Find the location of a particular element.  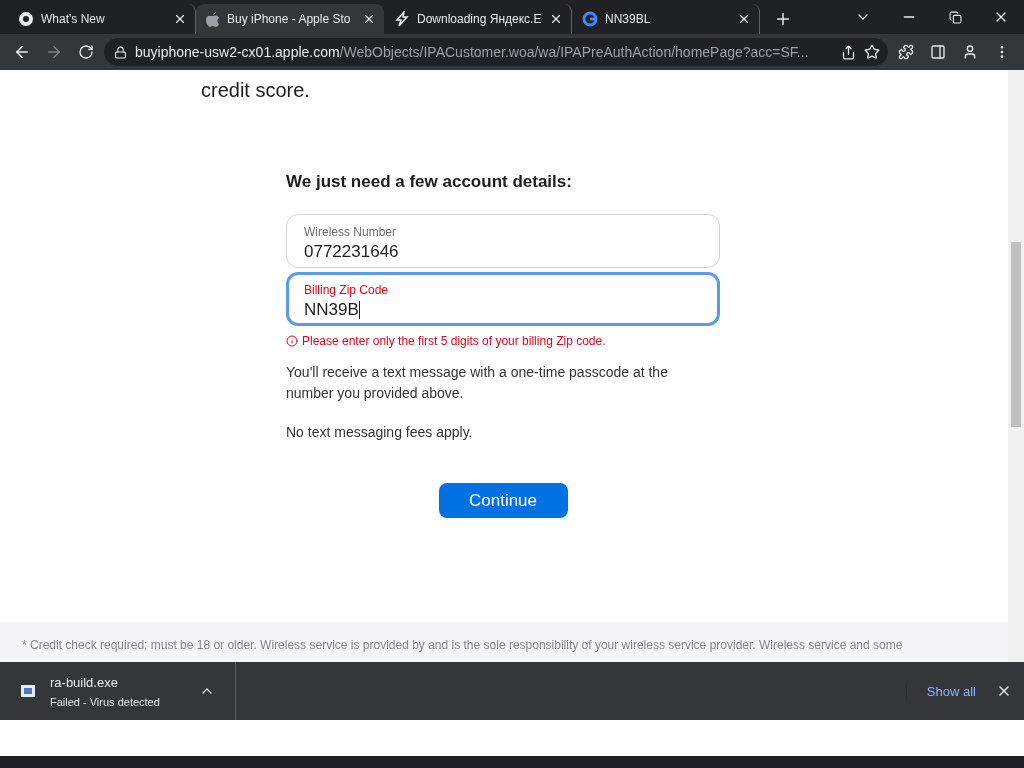

new-tab-icon is located at coordinates (783, 19).